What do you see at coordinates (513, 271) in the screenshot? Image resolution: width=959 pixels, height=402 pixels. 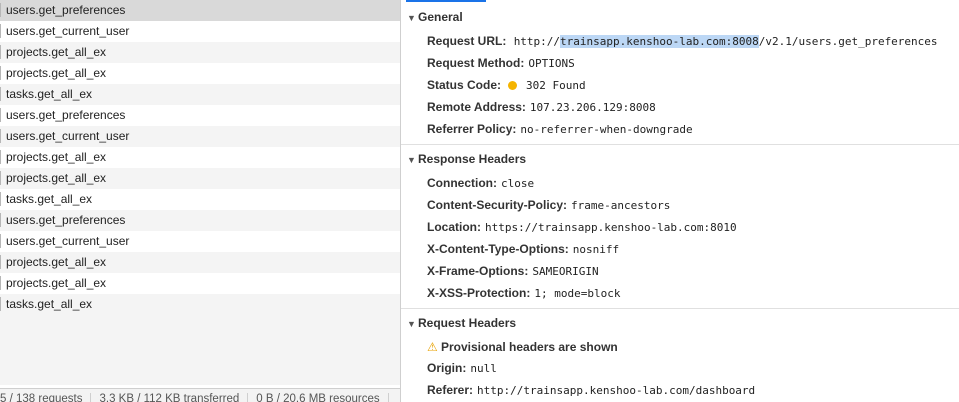 I see `response-header-row: X-Frame-Options: SAMEORIGIN` at bounding box center [513, 271].